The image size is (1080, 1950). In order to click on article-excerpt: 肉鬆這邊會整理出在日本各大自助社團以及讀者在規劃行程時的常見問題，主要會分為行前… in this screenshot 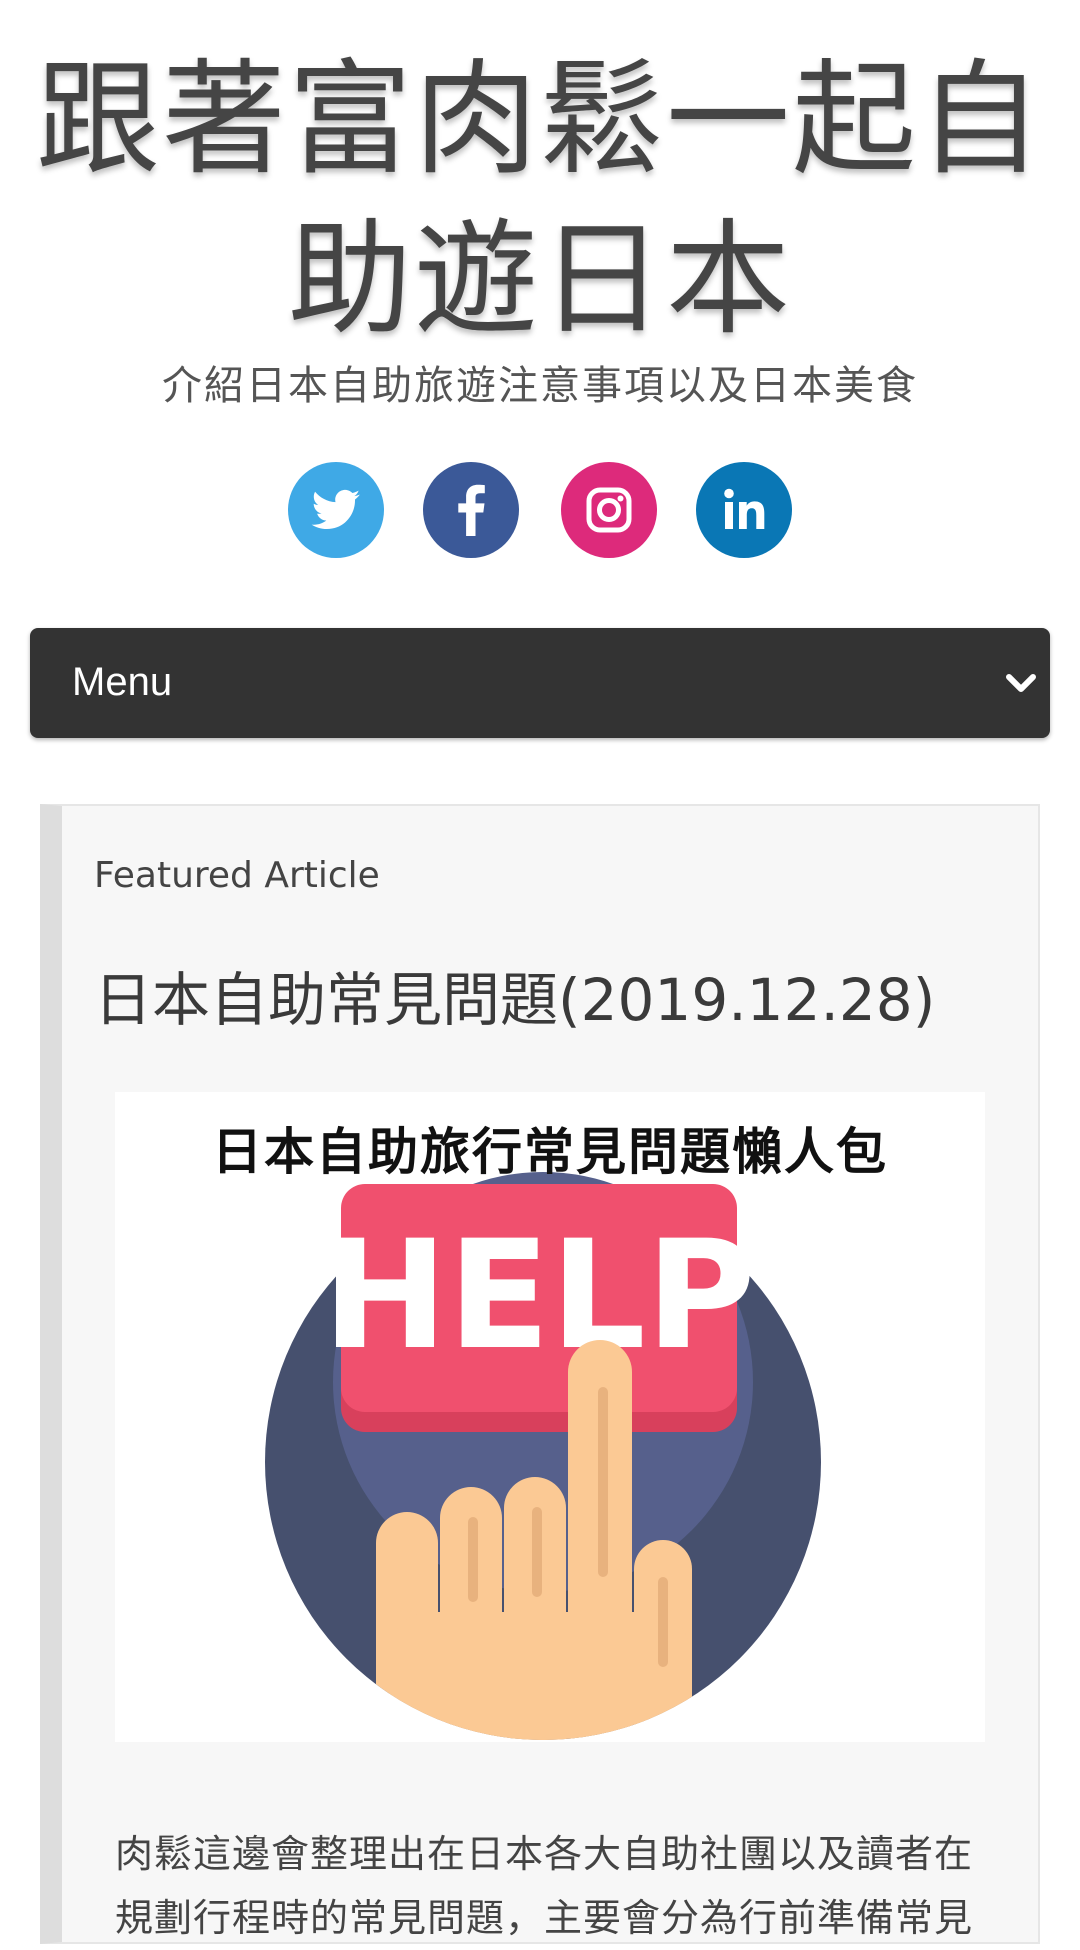, I will do `click(544, 1886)`.